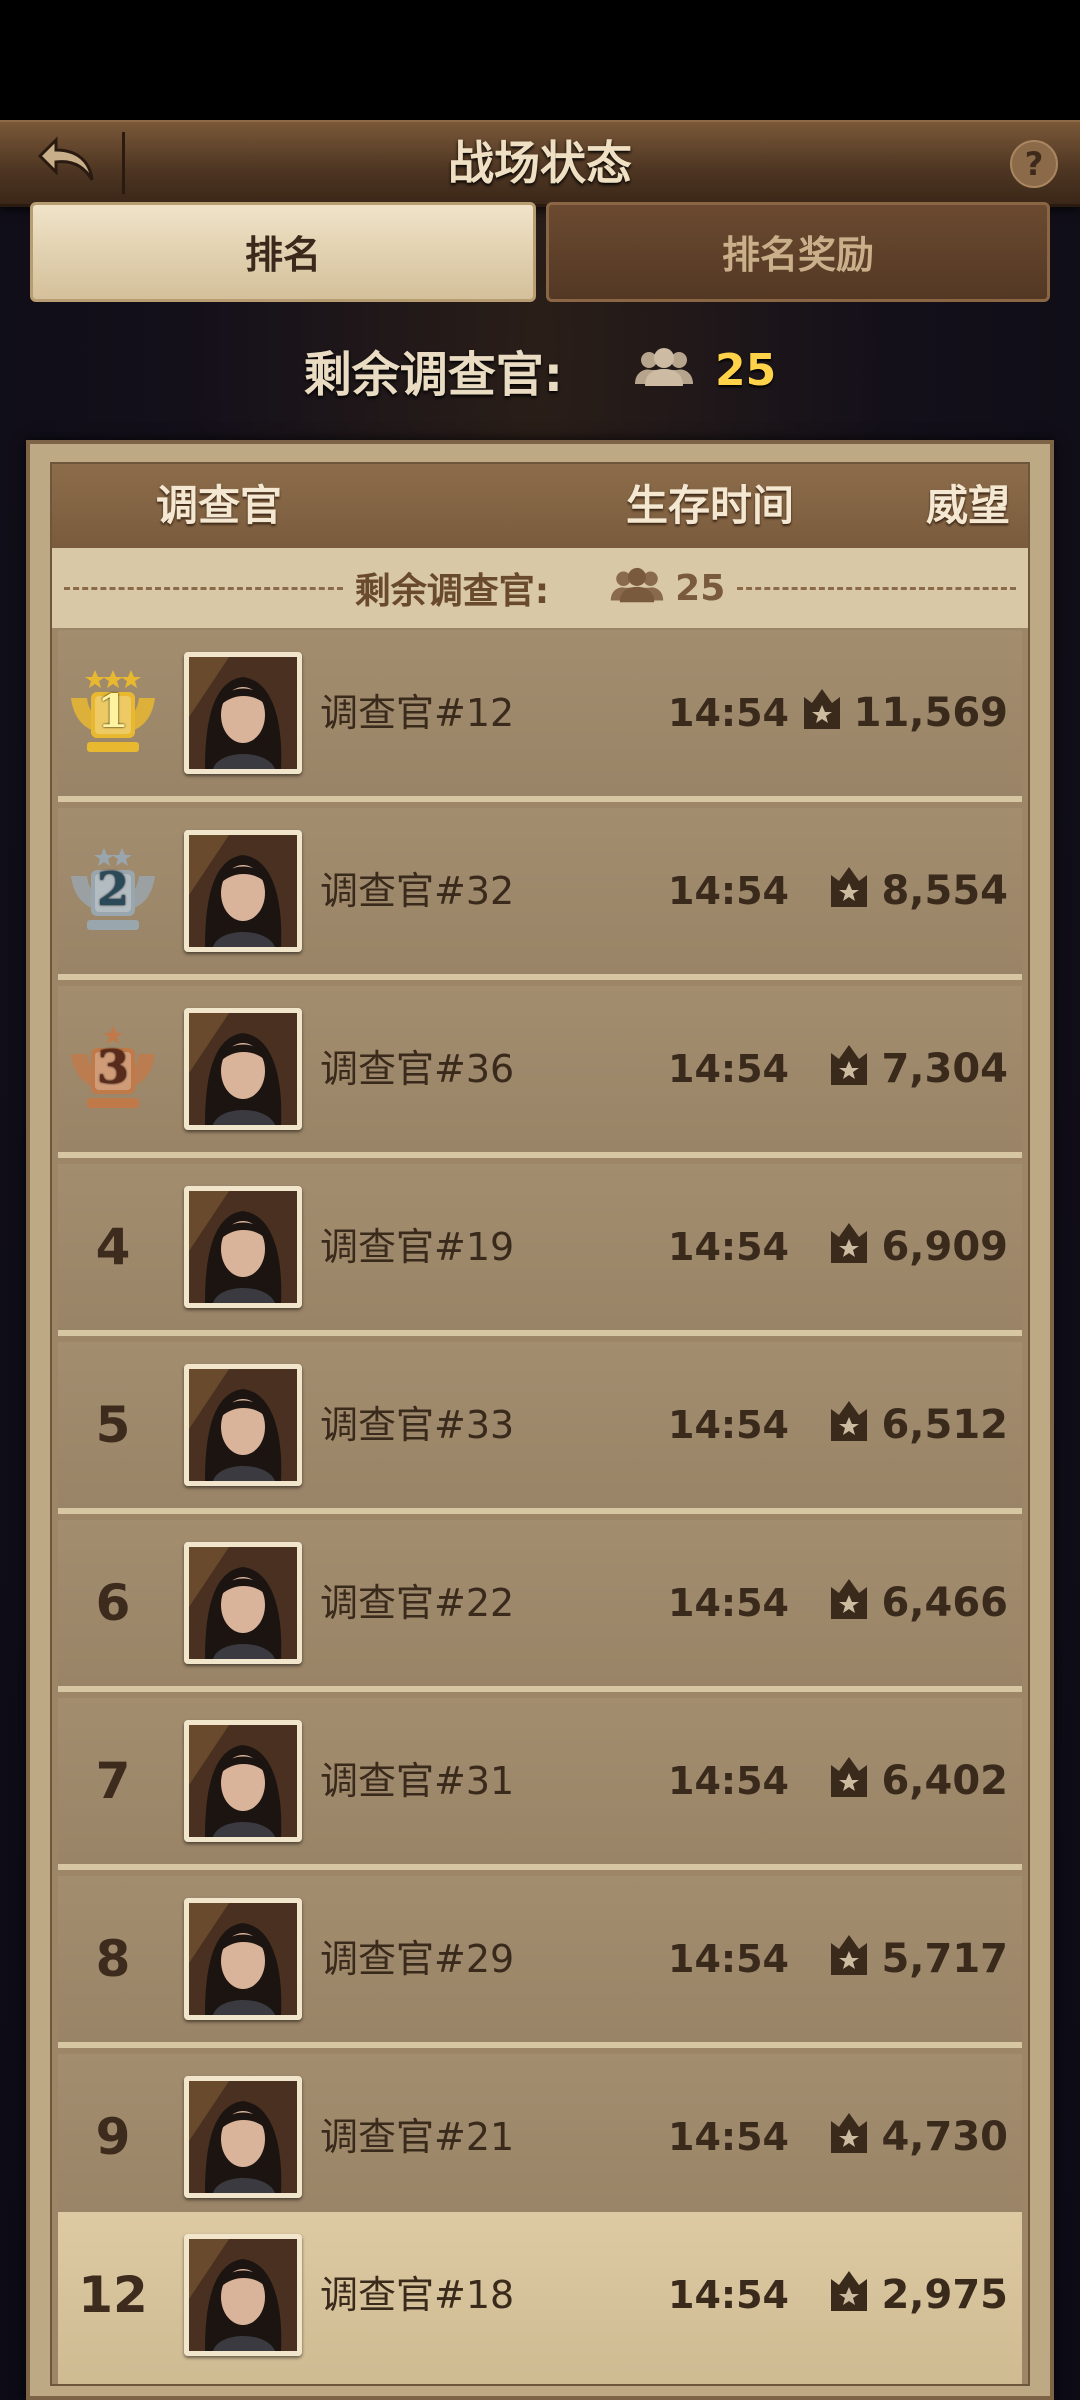 The width and height of the screenshot is (1080, 2400). What do you see at coordinates (944, 891) in the screenshot?
I see `prestige-amount: 8,554` at bounding box center [944, 891].